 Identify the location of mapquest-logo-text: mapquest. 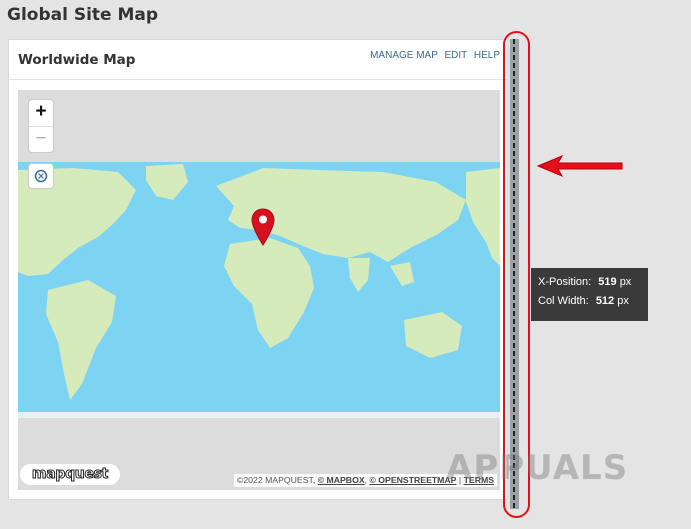
(70, 474).